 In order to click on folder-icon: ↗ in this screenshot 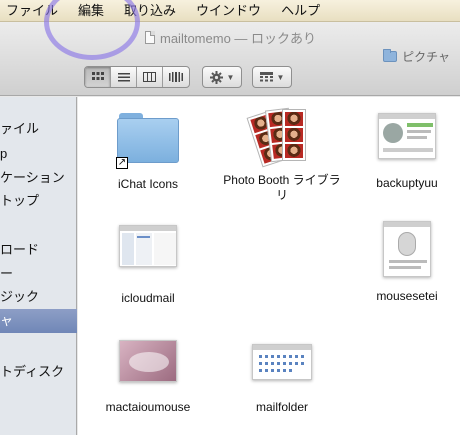, I will do `click(147, 141)`.